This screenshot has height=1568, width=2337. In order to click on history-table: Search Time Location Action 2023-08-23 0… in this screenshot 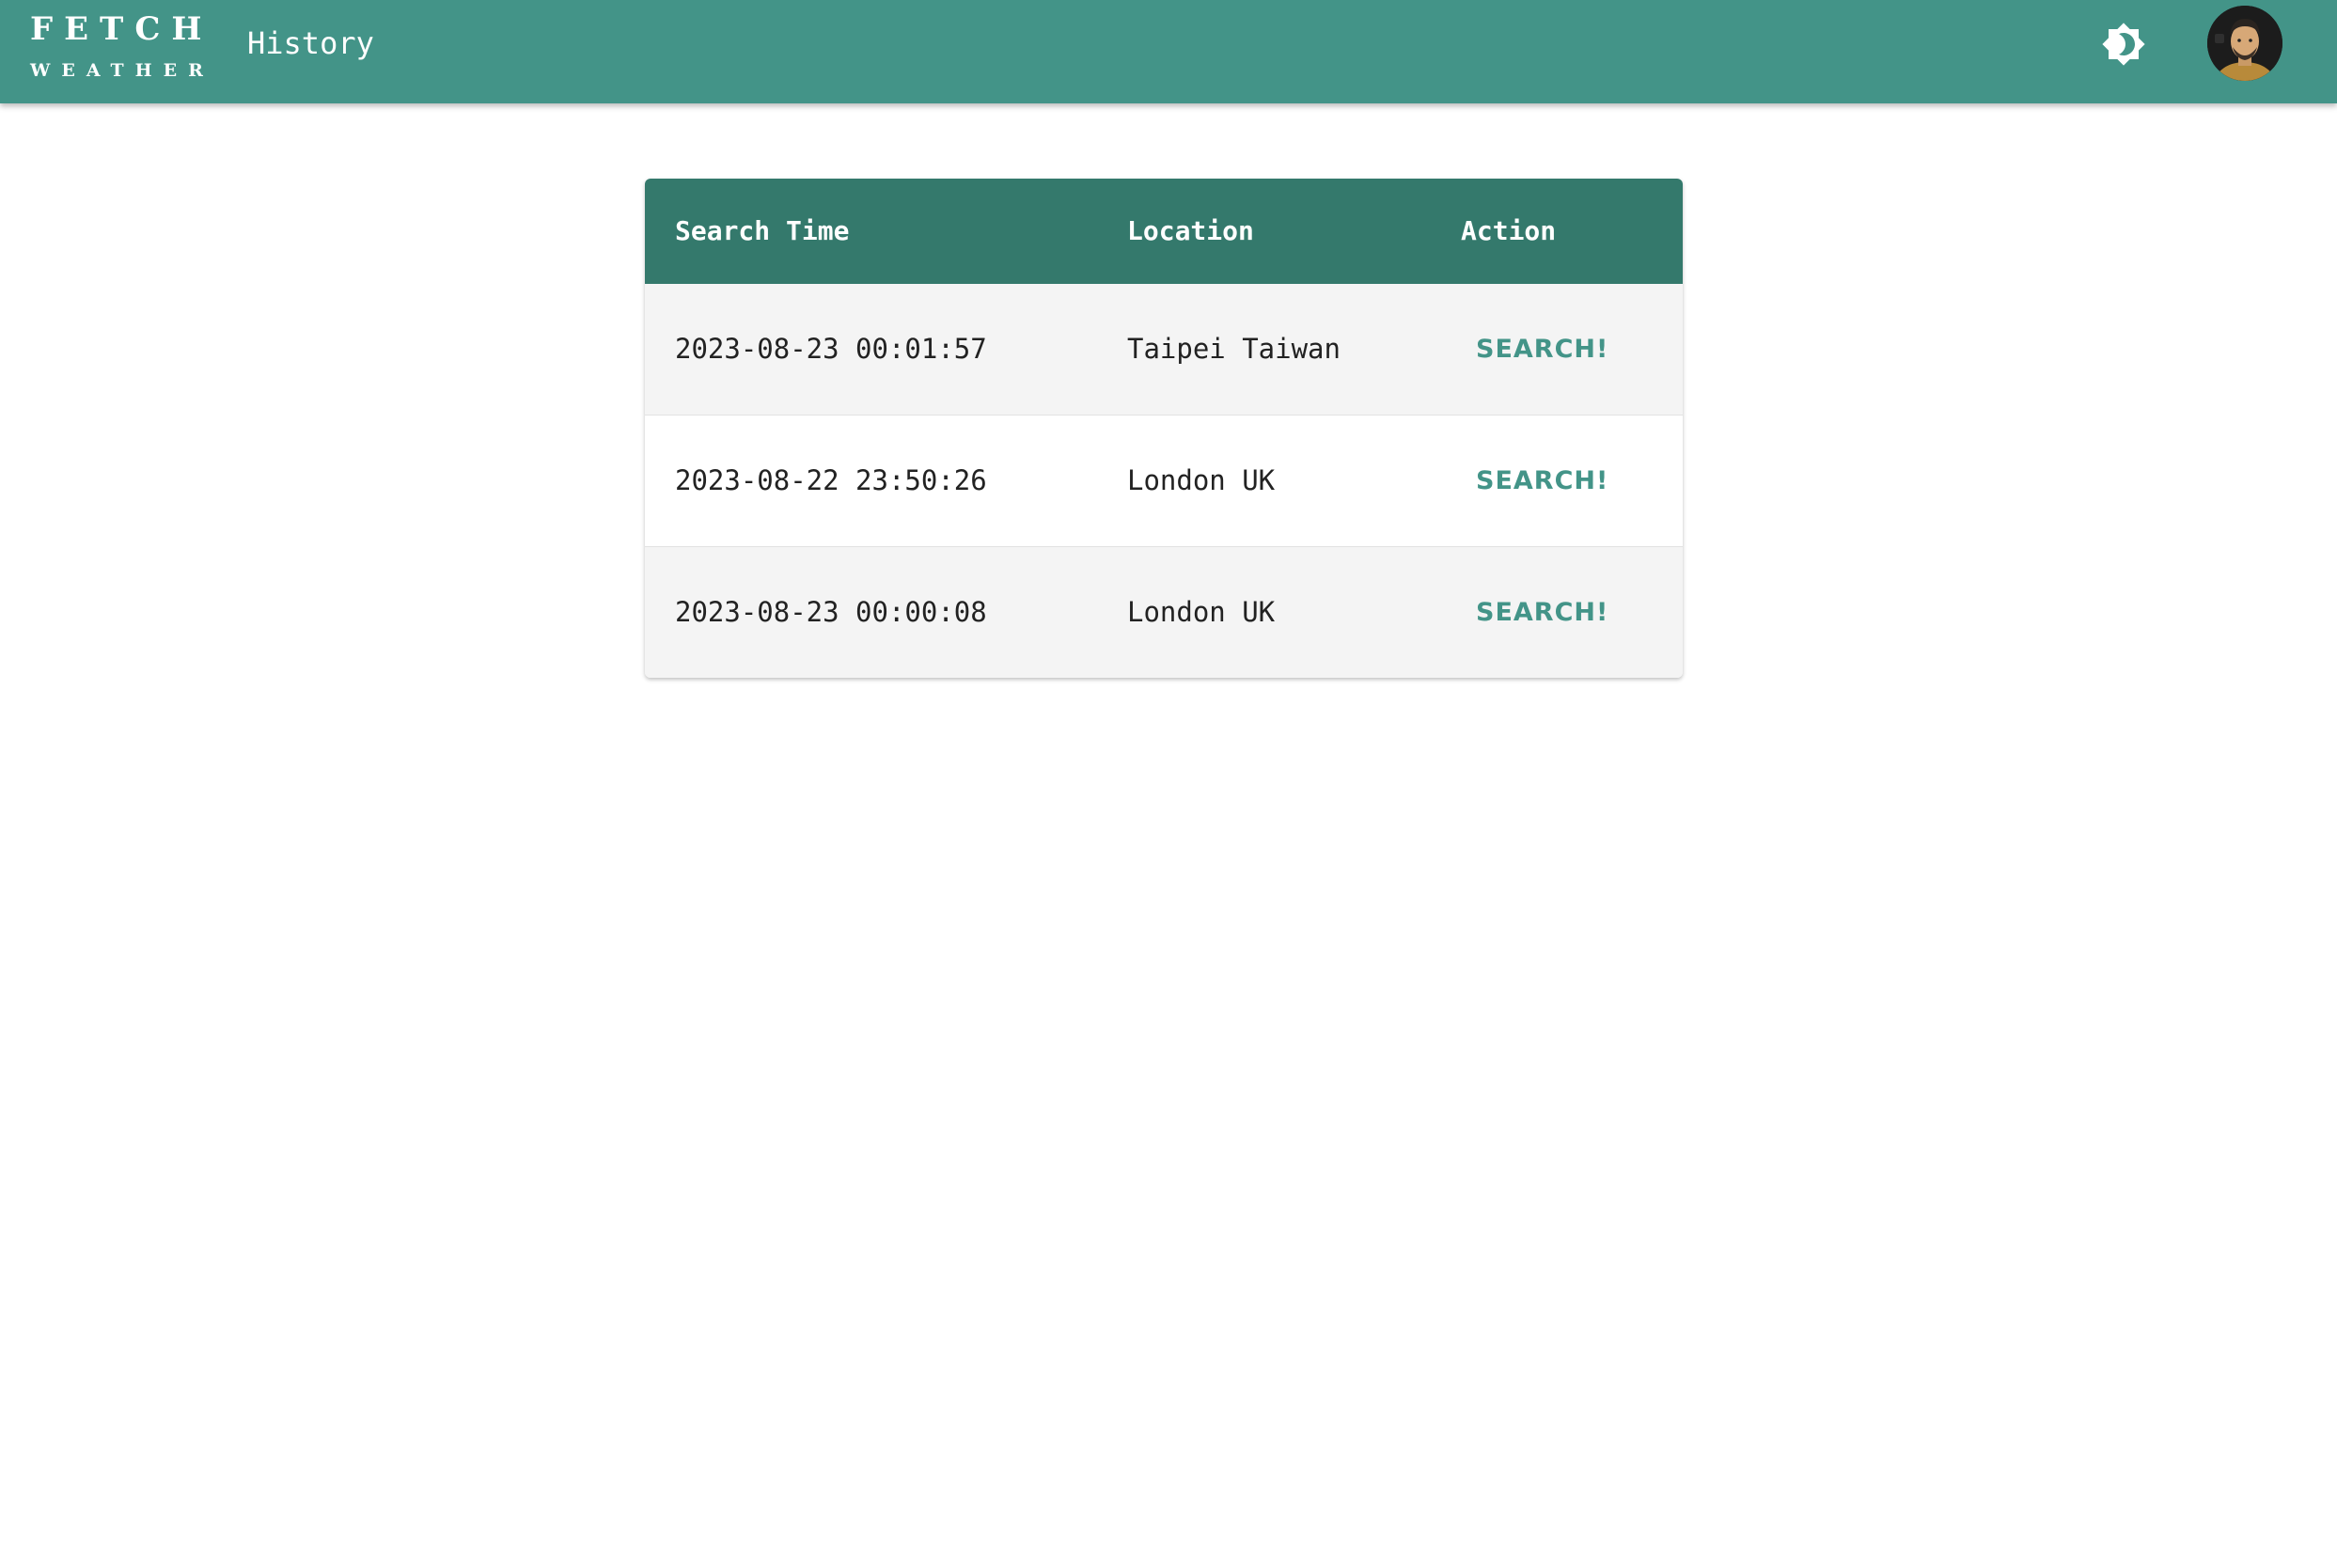, I will do `click(1164, 428)`.